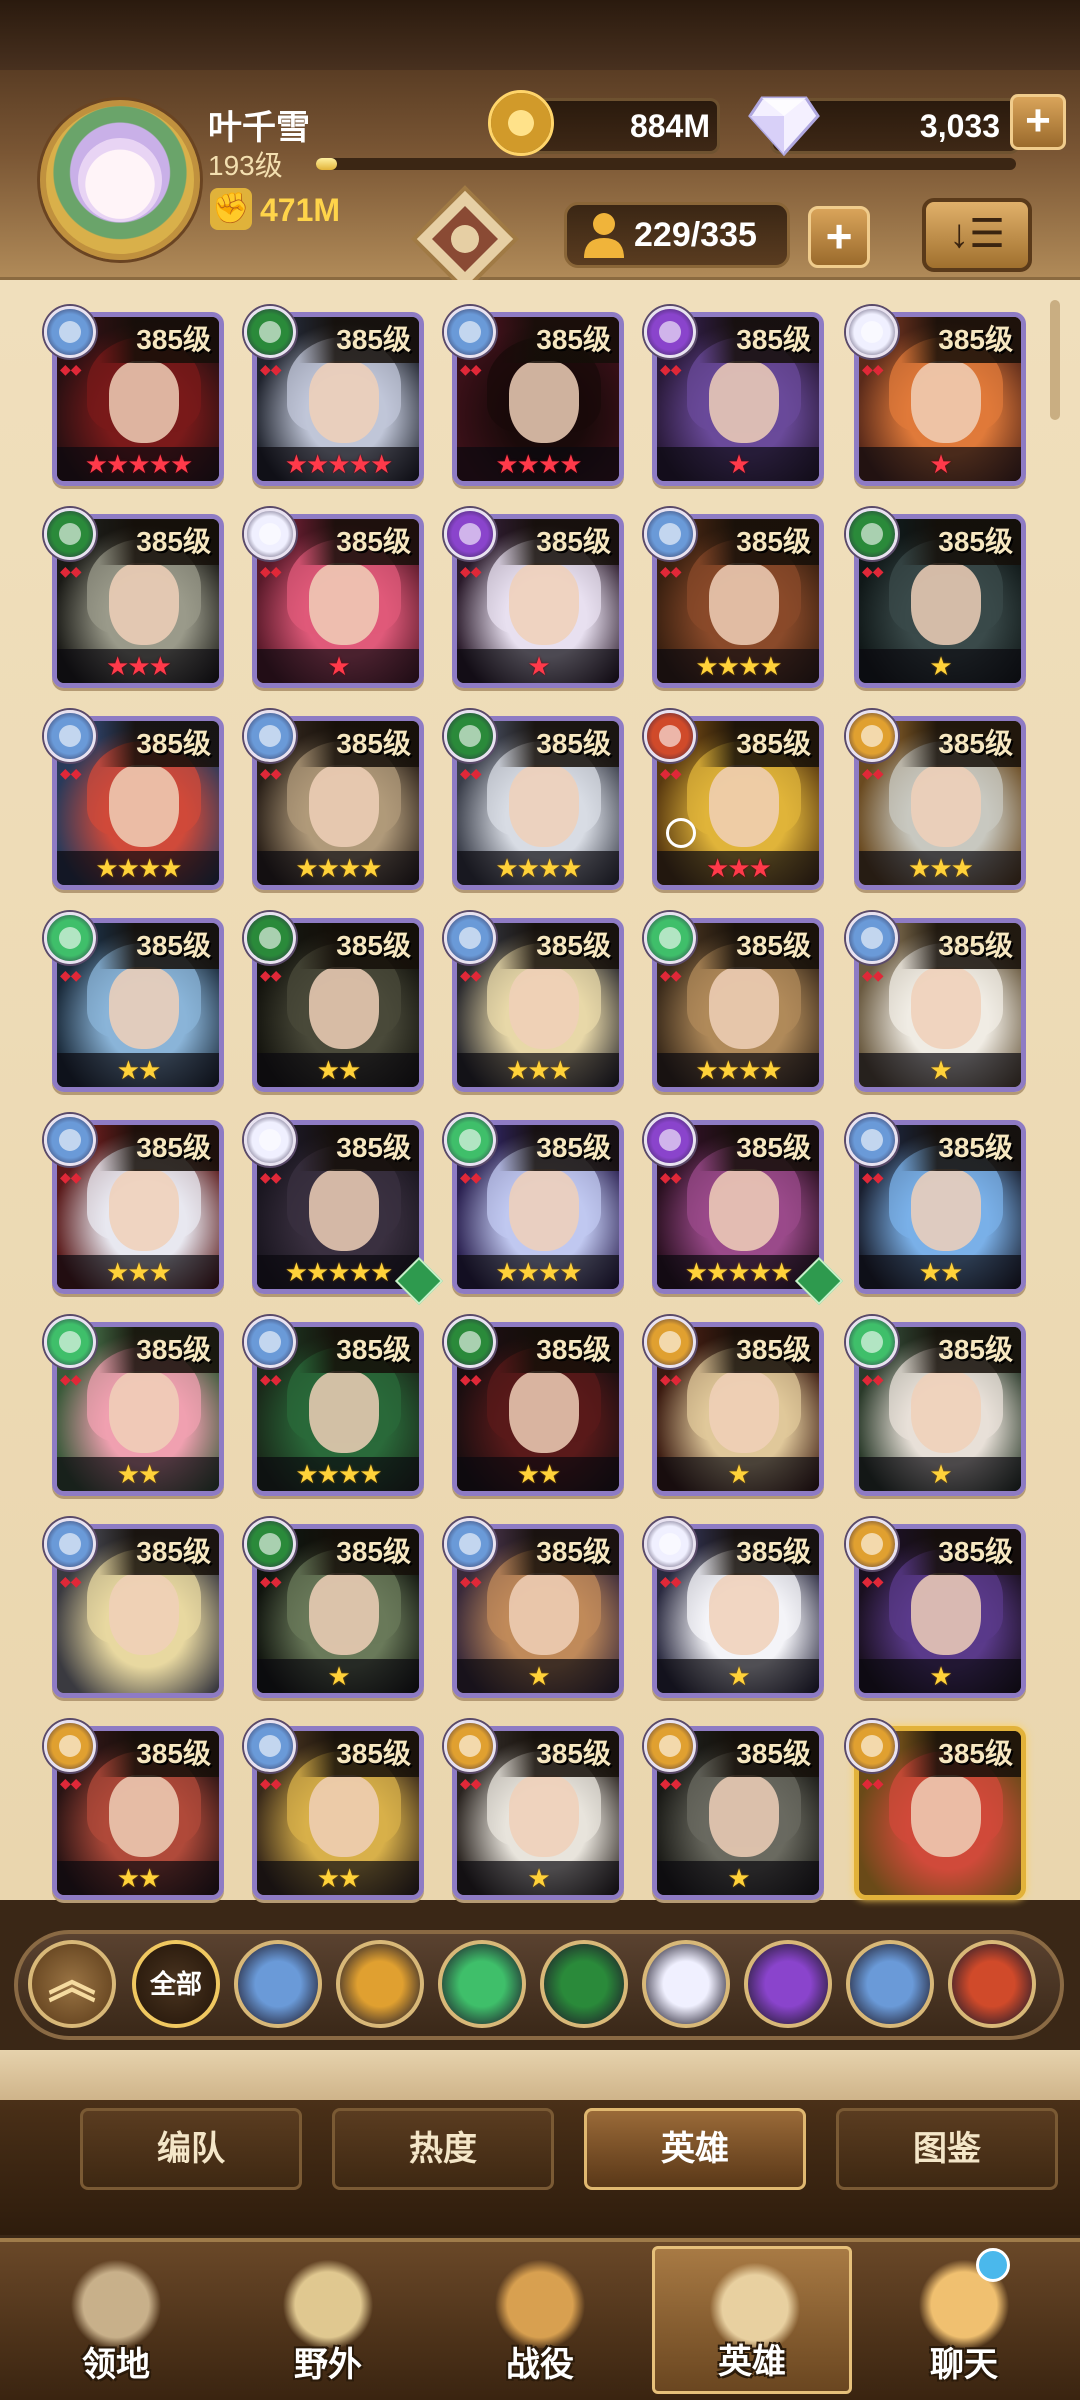 Image resolution: width=1080 pixels, height=2400 pixels. I want to click on mauler-filter-icon, so click(380, 1984).